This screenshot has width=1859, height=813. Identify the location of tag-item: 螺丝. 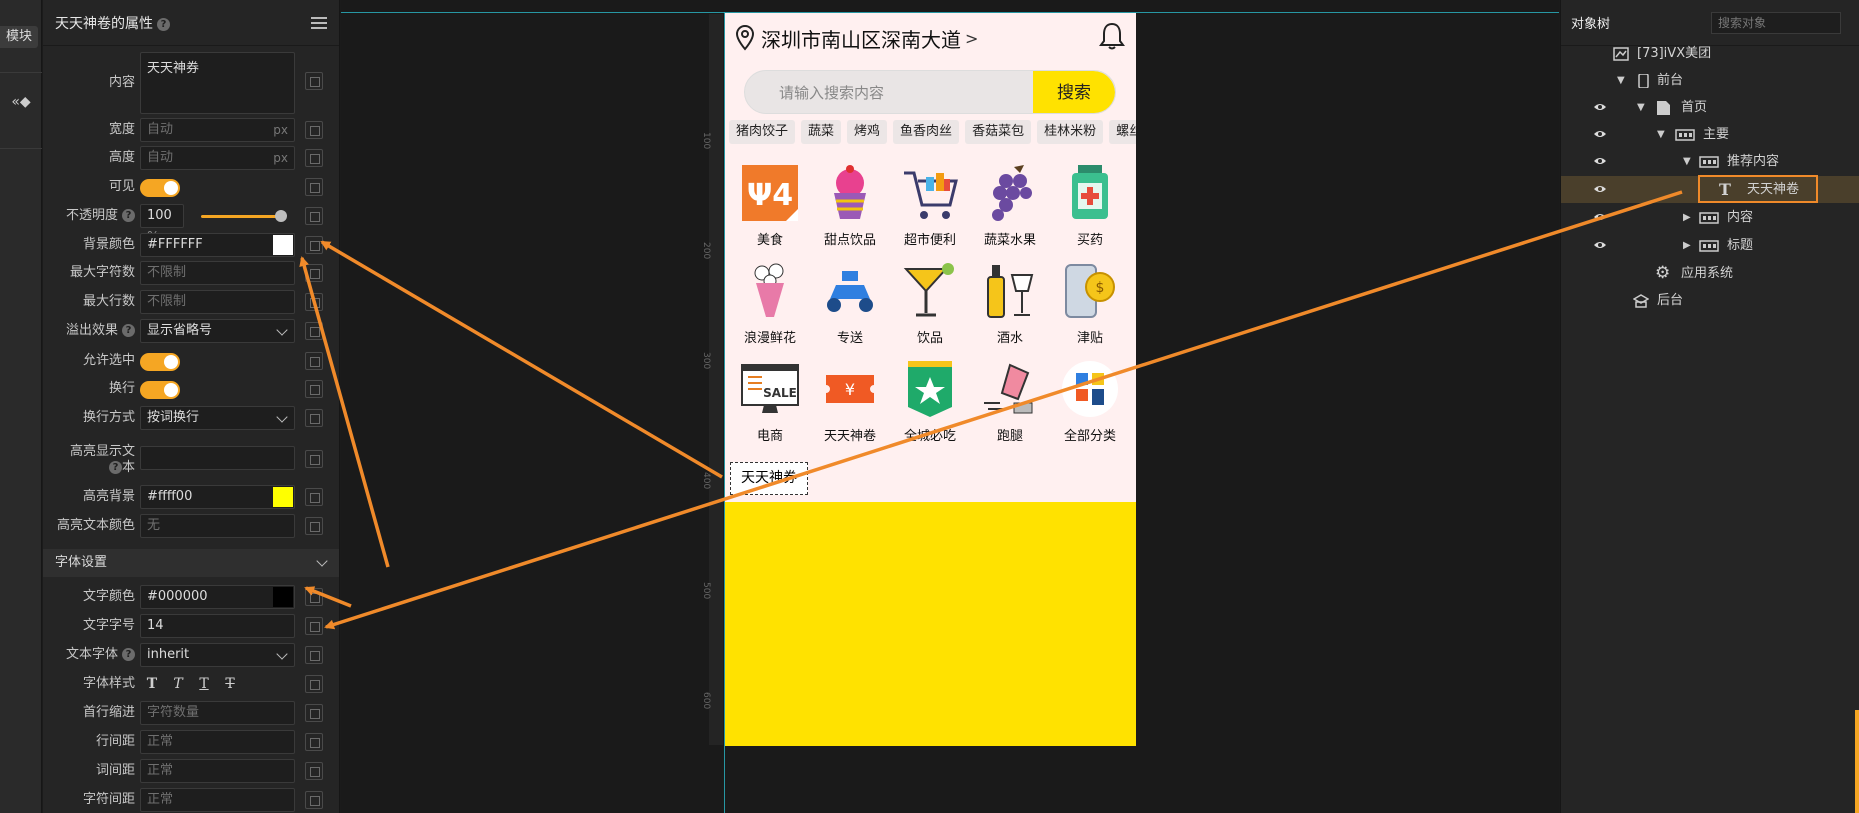
(1122, 132).